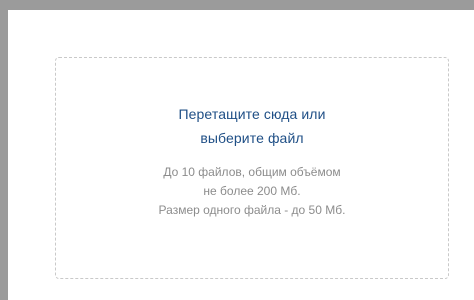 The image size is (474, 300). I want to click on total-size-limit-text: не более 200 Мб., so click(252, 191).